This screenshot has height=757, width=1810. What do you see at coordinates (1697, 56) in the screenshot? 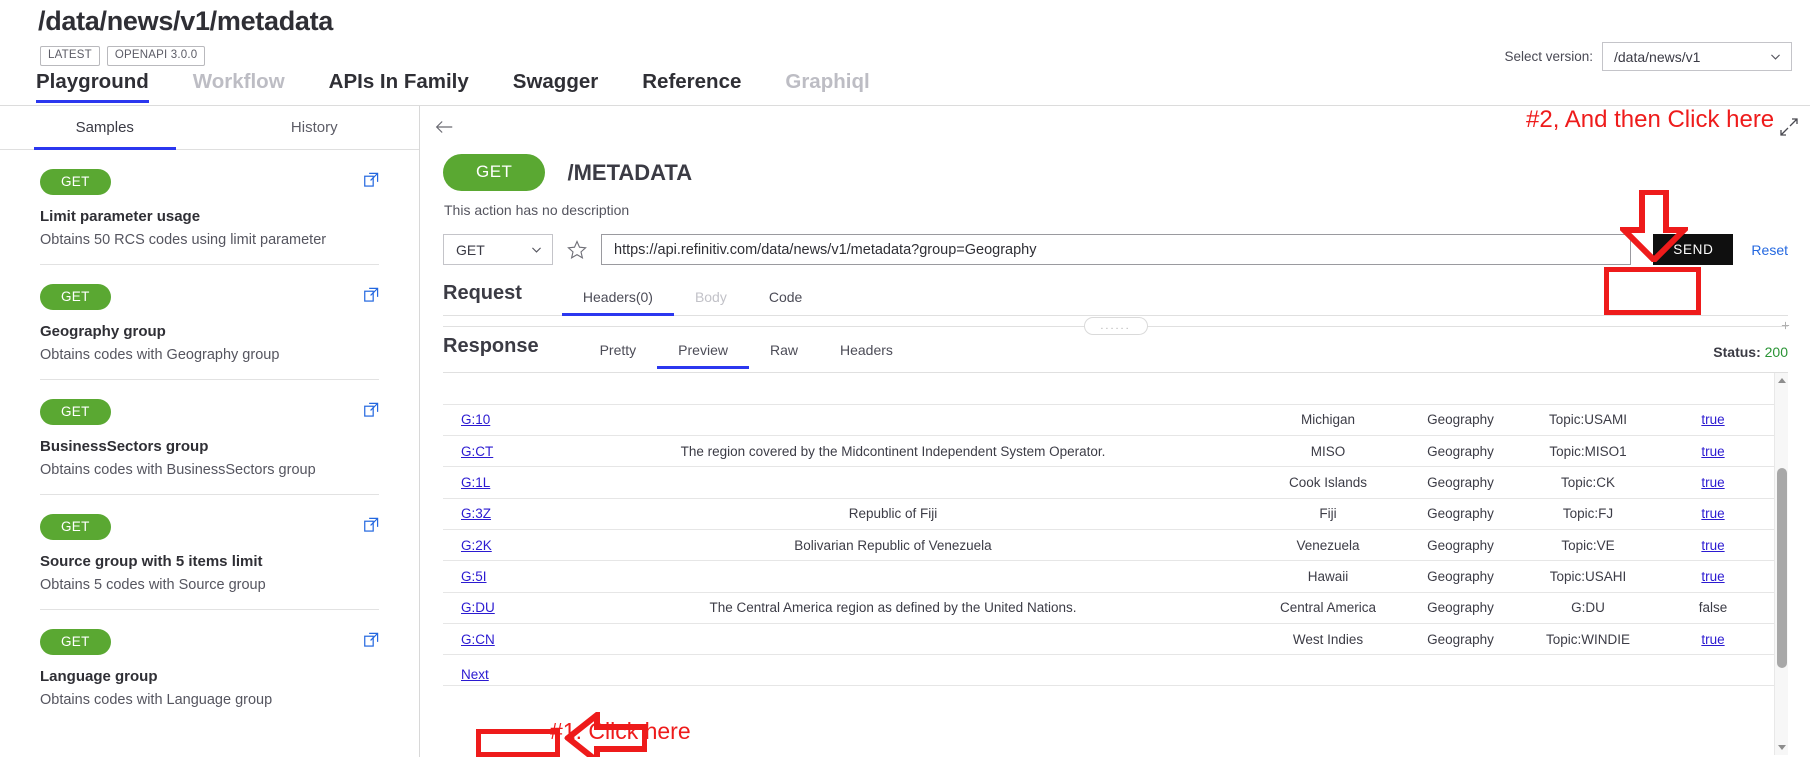
I see `version-select: /data/news/v1` at bounding box center [1697, 56].